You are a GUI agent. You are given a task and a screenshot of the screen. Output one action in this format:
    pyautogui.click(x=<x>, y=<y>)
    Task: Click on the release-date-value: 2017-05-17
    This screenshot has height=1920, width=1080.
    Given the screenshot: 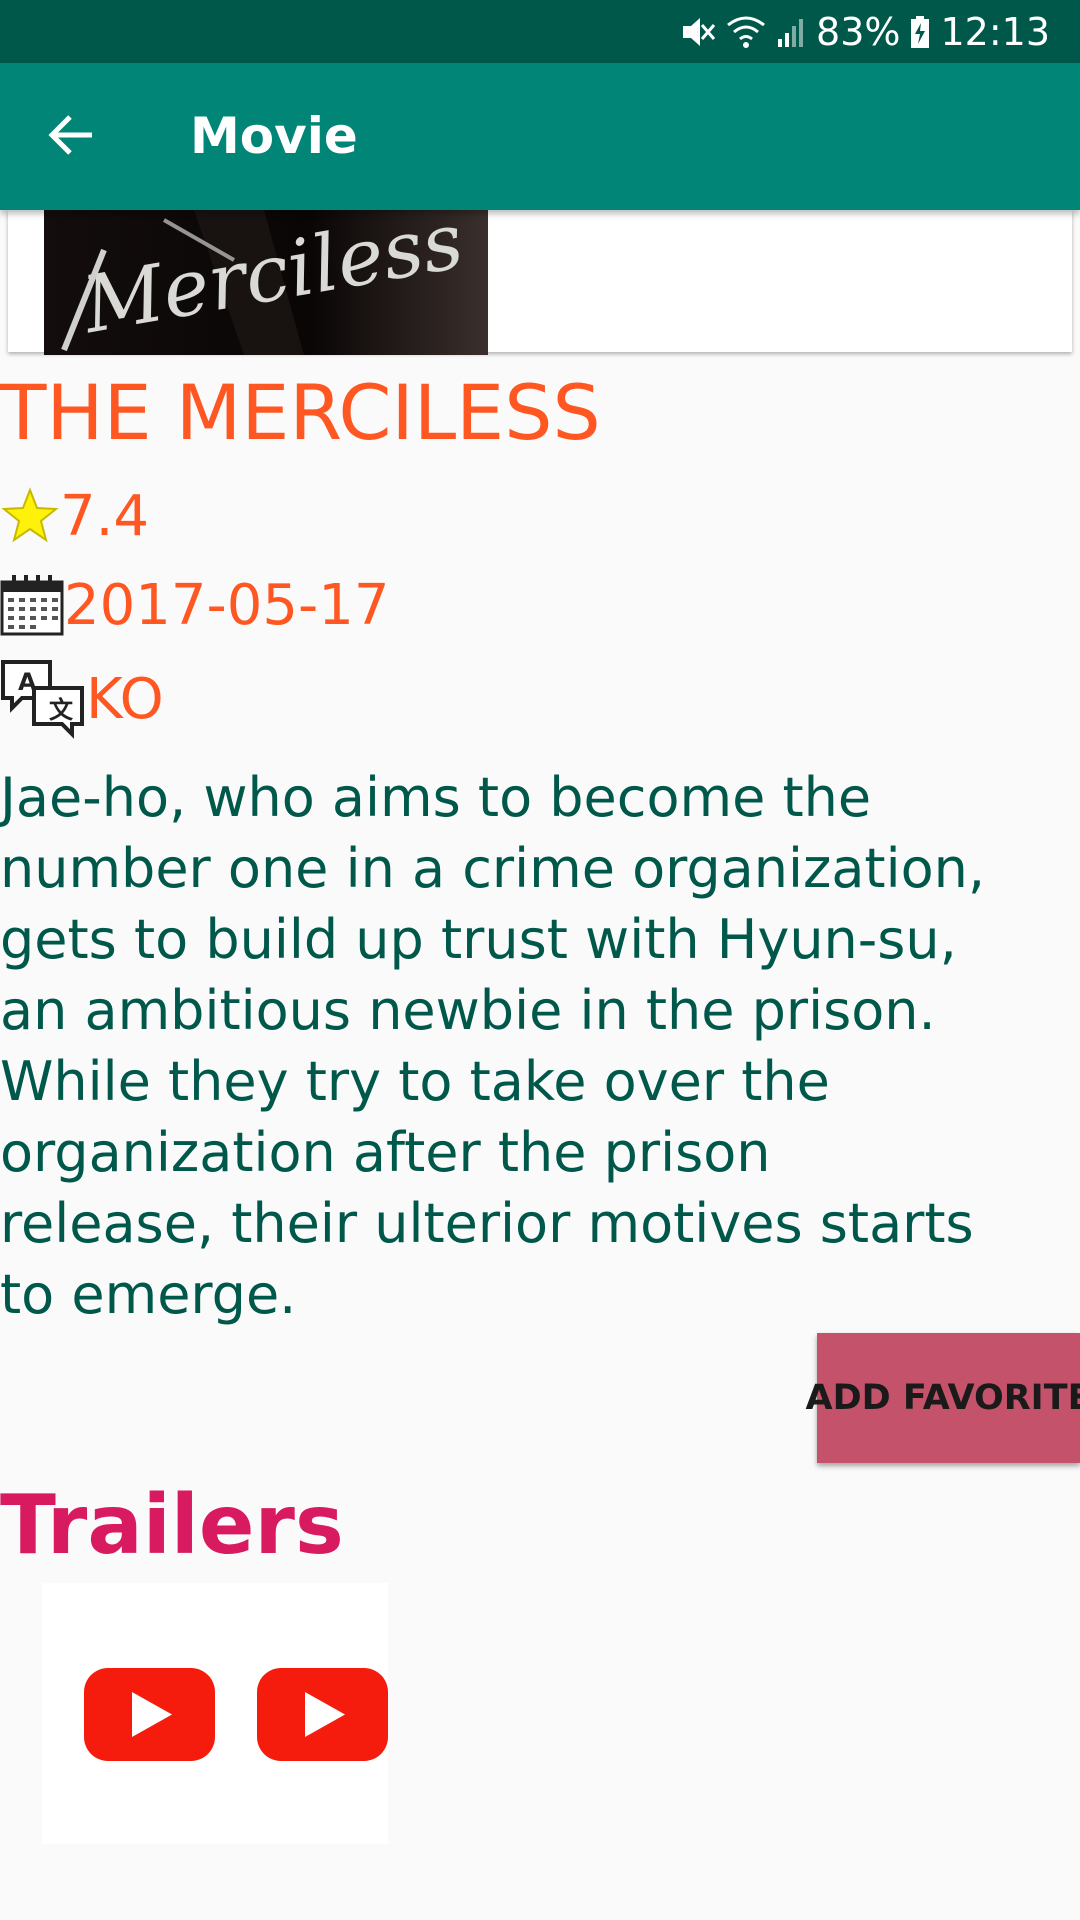 What is the action you would take?
    pyautogui.click(x=227, y=605)
    